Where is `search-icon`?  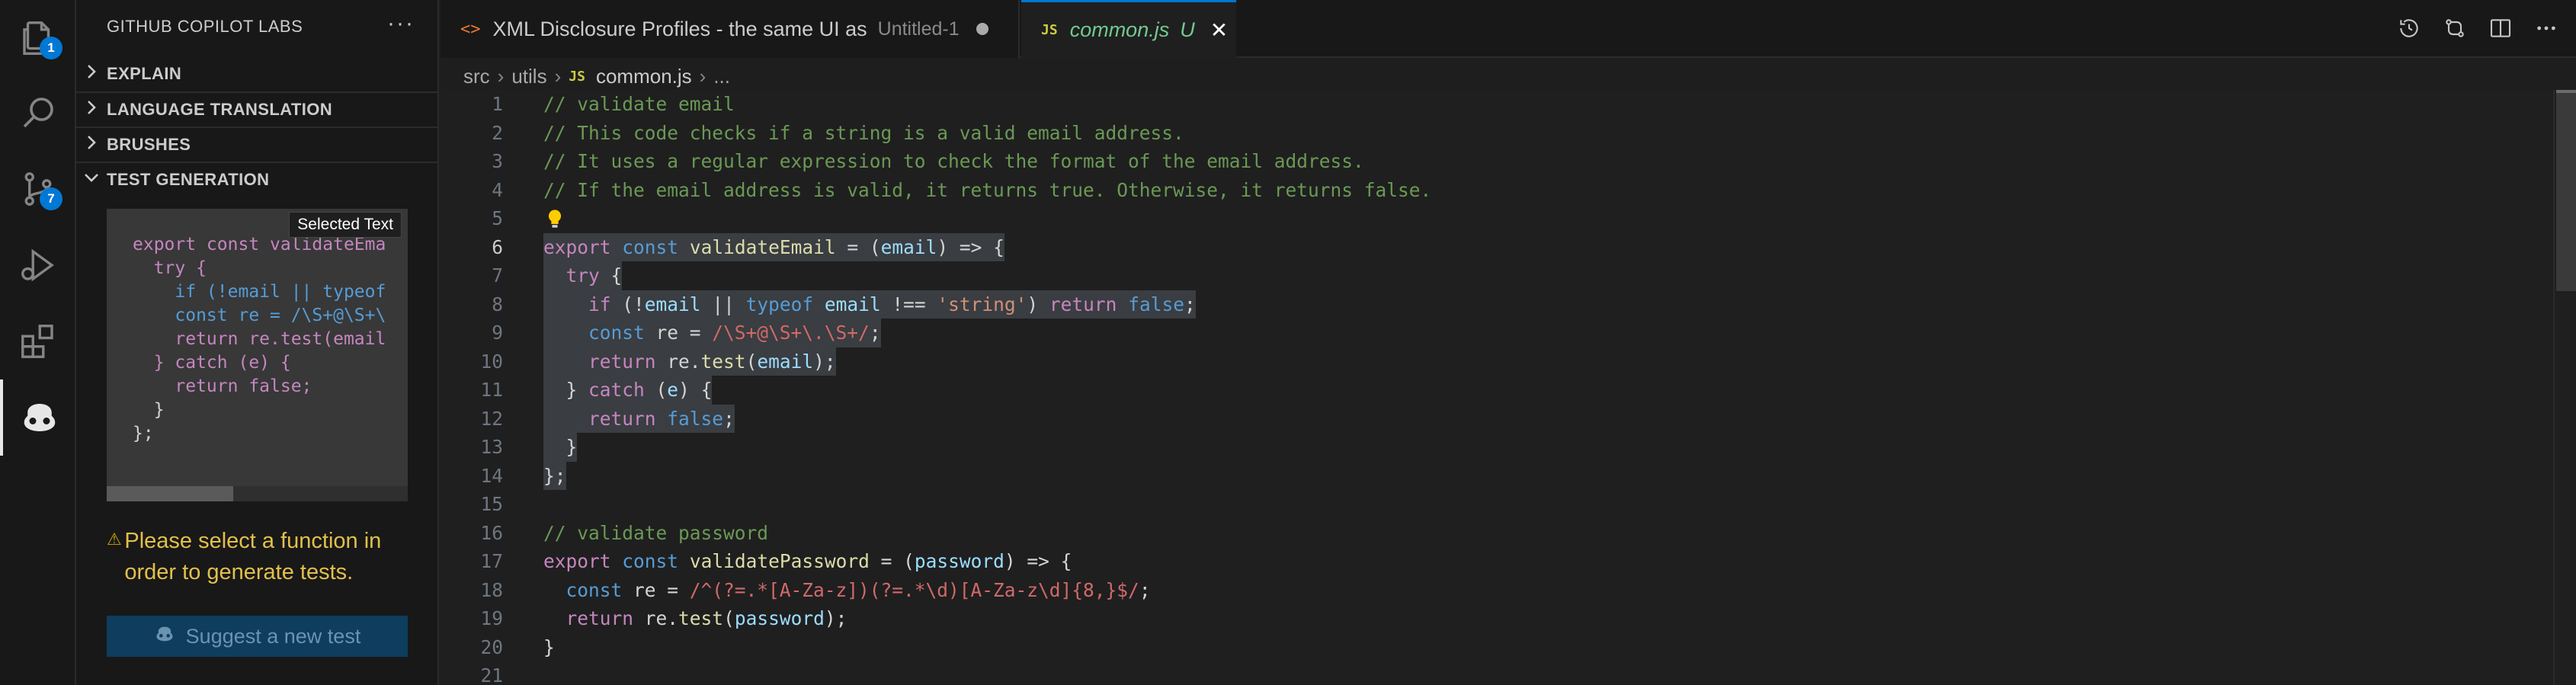
search-icon is located at coordinates (38, 113).